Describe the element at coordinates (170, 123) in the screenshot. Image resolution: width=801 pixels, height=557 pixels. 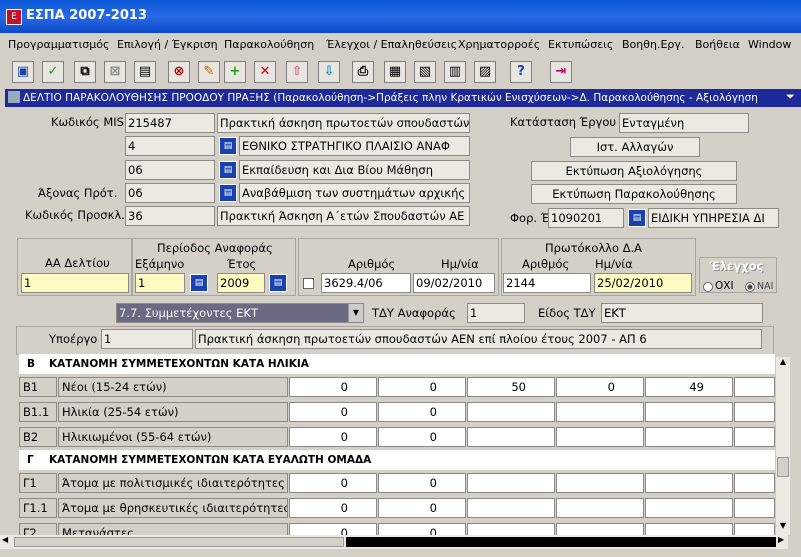
I see `mis-code-field: 215487` at that location.